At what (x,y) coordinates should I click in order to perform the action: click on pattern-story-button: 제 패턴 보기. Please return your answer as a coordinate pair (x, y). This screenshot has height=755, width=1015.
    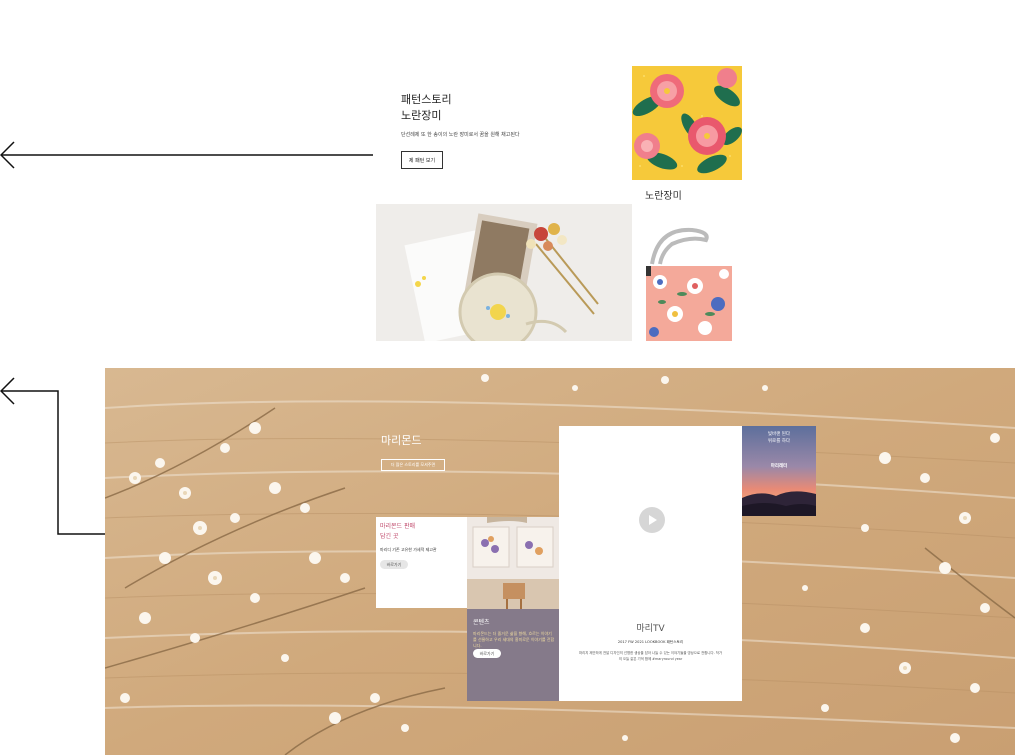
    Looking at the image, I should click on (422, 160).